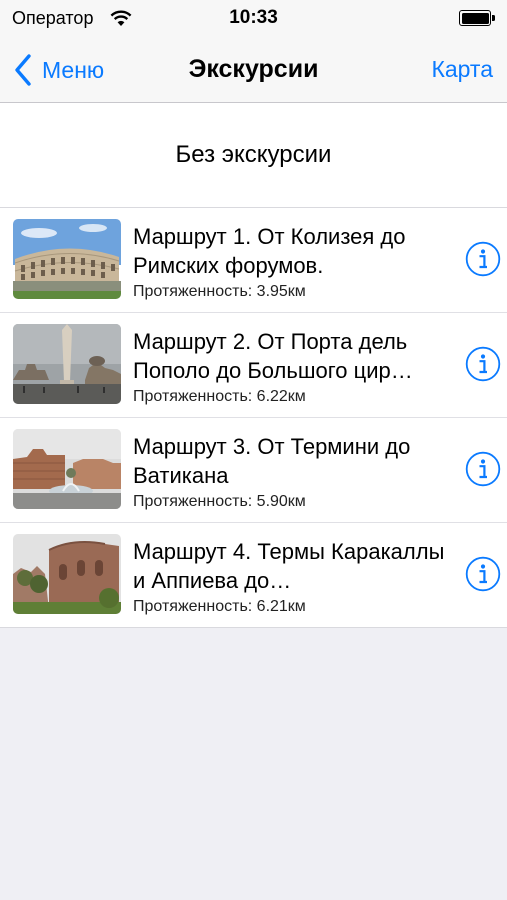 Image resolution: width=507 pixels, height=900 pixels. I want to click on route-length: Протяженность: 5.90км, so click(219, 501).